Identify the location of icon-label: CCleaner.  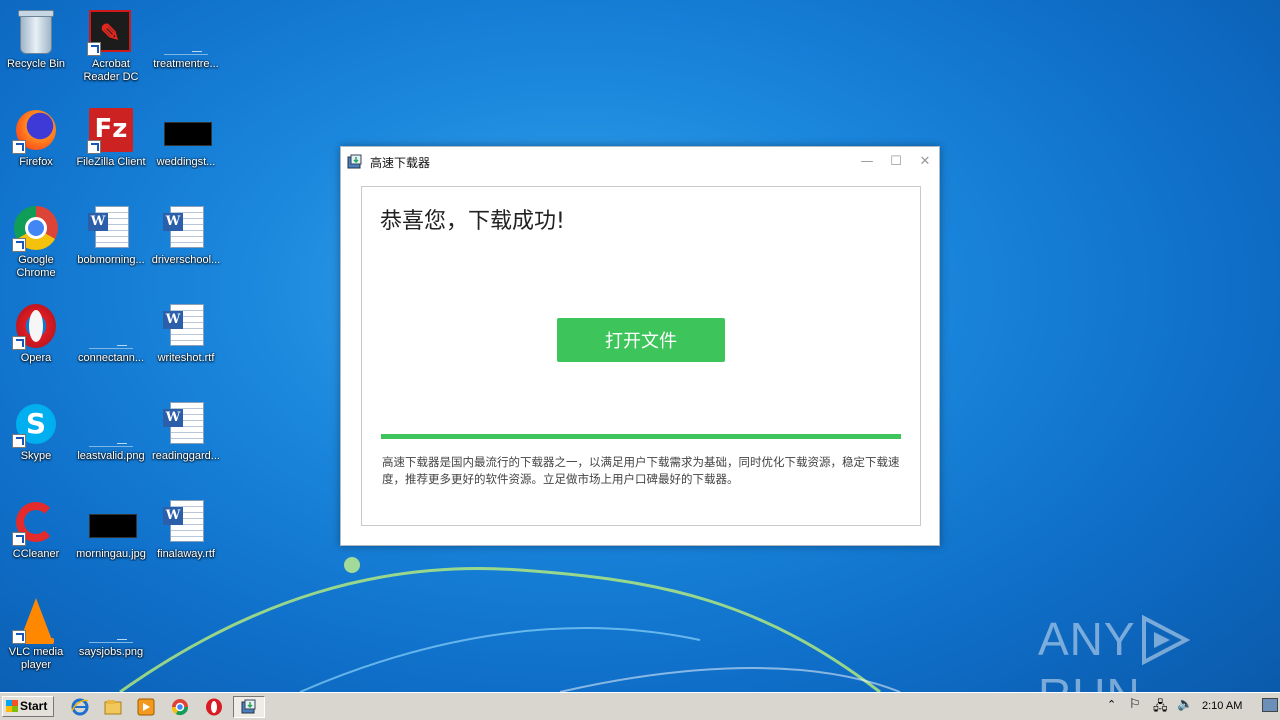
(36, 554).